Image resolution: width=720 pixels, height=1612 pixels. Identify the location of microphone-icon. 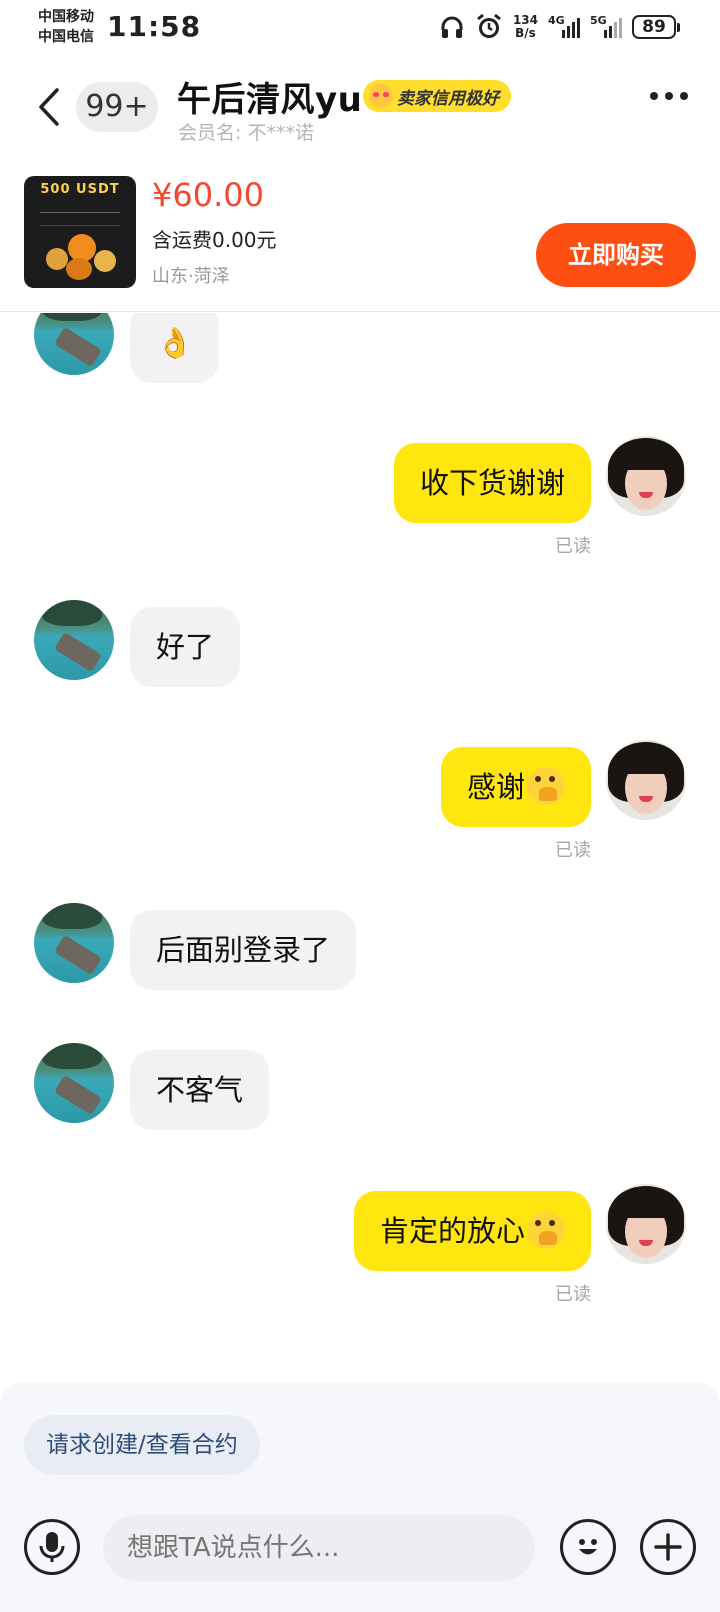
(52, 1547).